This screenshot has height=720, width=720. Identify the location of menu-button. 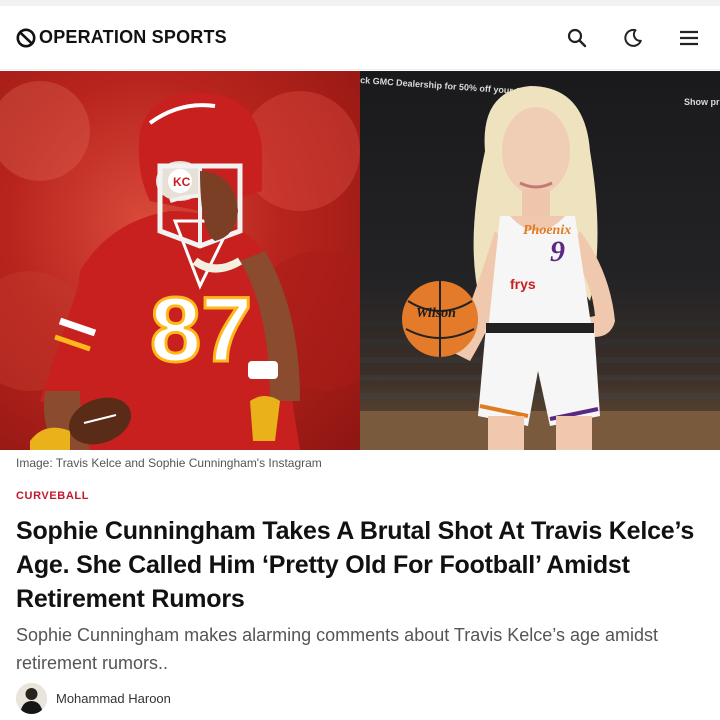
(689, 38).